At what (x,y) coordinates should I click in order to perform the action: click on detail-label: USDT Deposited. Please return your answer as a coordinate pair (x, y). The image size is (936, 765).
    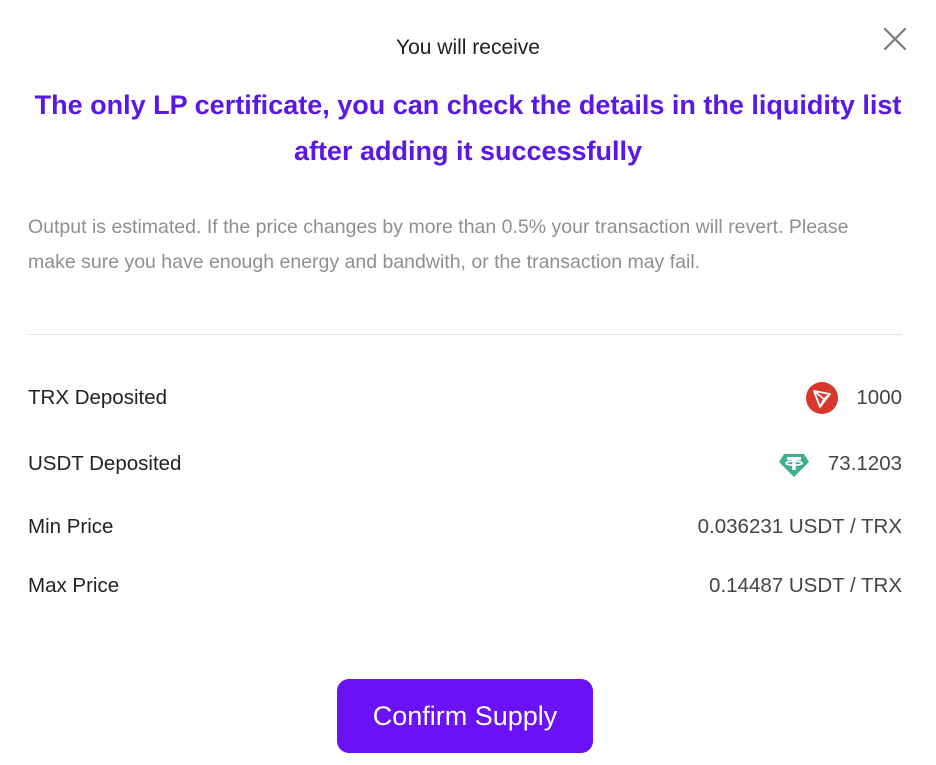
    Looking at the image, I should click on (105, 463).